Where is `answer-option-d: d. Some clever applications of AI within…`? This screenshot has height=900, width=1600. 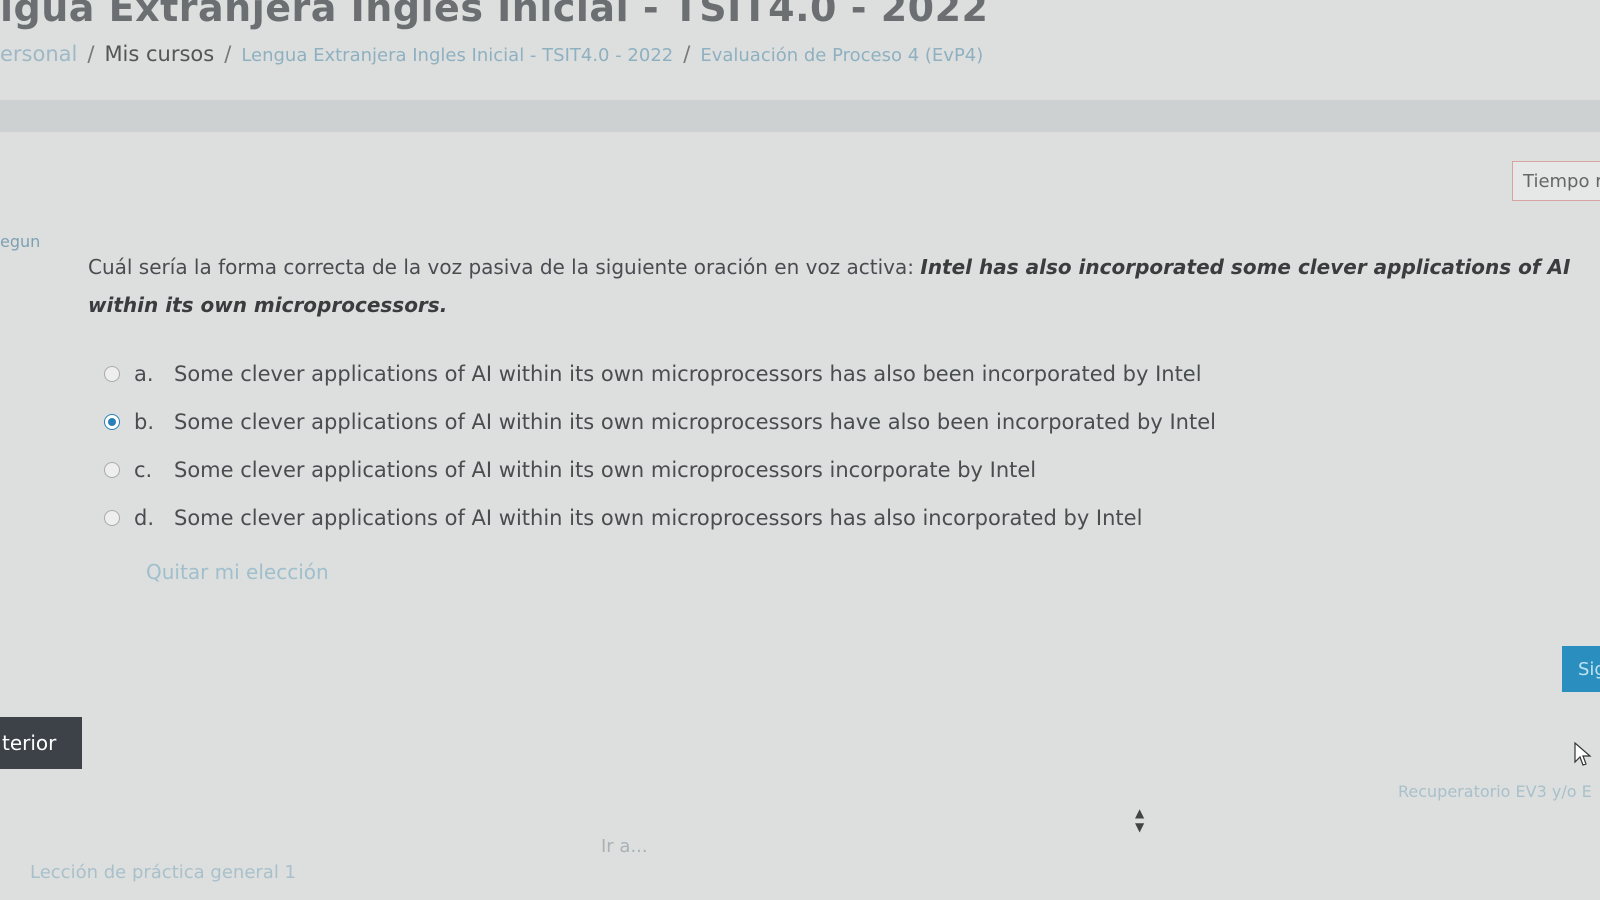 answer-option-d: d. Some clever applications of AI within… is located at coordinates (660, 518).